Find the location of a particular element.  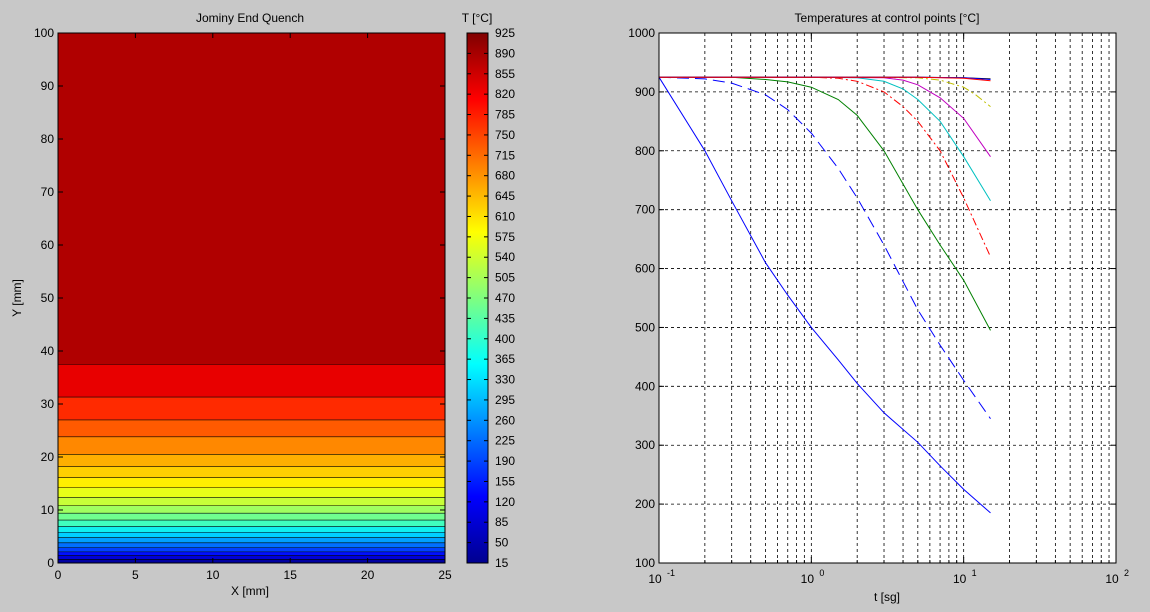

colorbar-tick-label: 890 is located at coordinates (505, 53).